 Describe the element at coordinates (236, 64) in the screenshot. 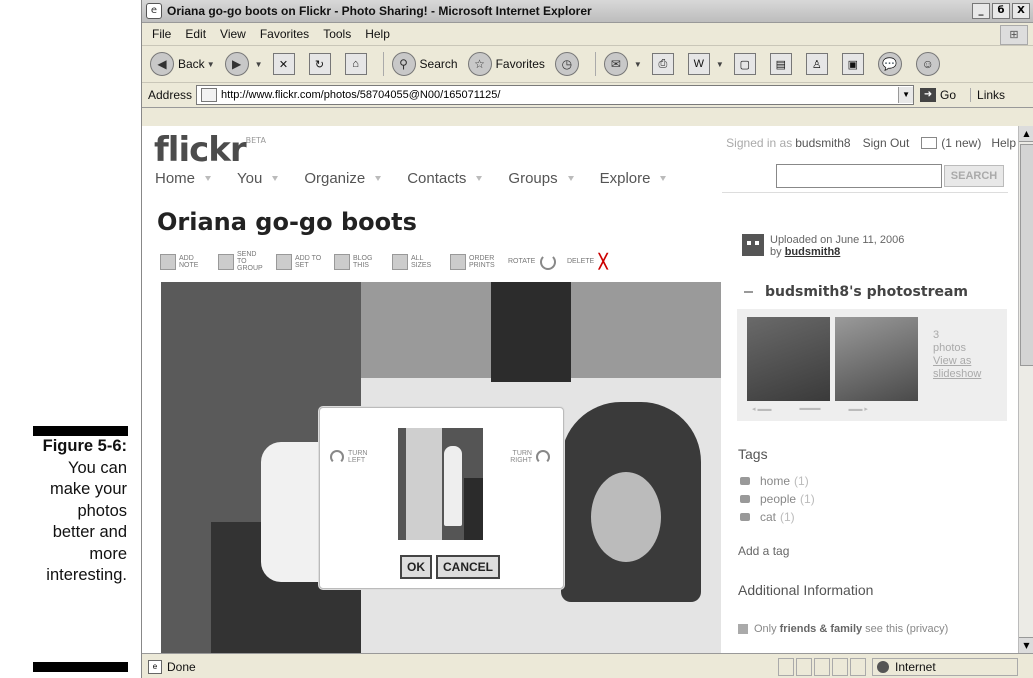

I see `forward-arrow-icon: ▶` at that location.